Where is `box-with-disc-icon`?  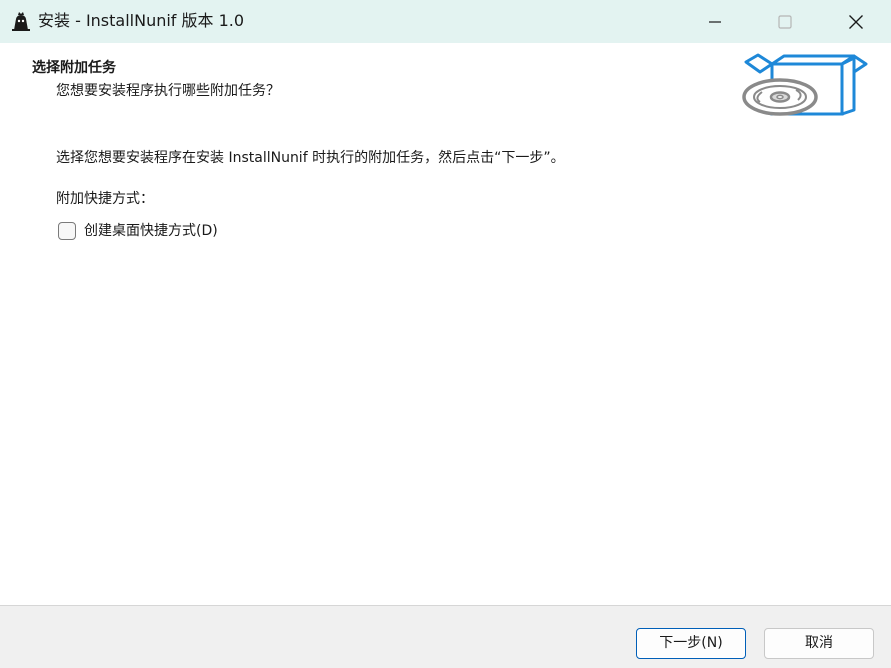 box-with-disc-icon is located at coordinates (805, 84).